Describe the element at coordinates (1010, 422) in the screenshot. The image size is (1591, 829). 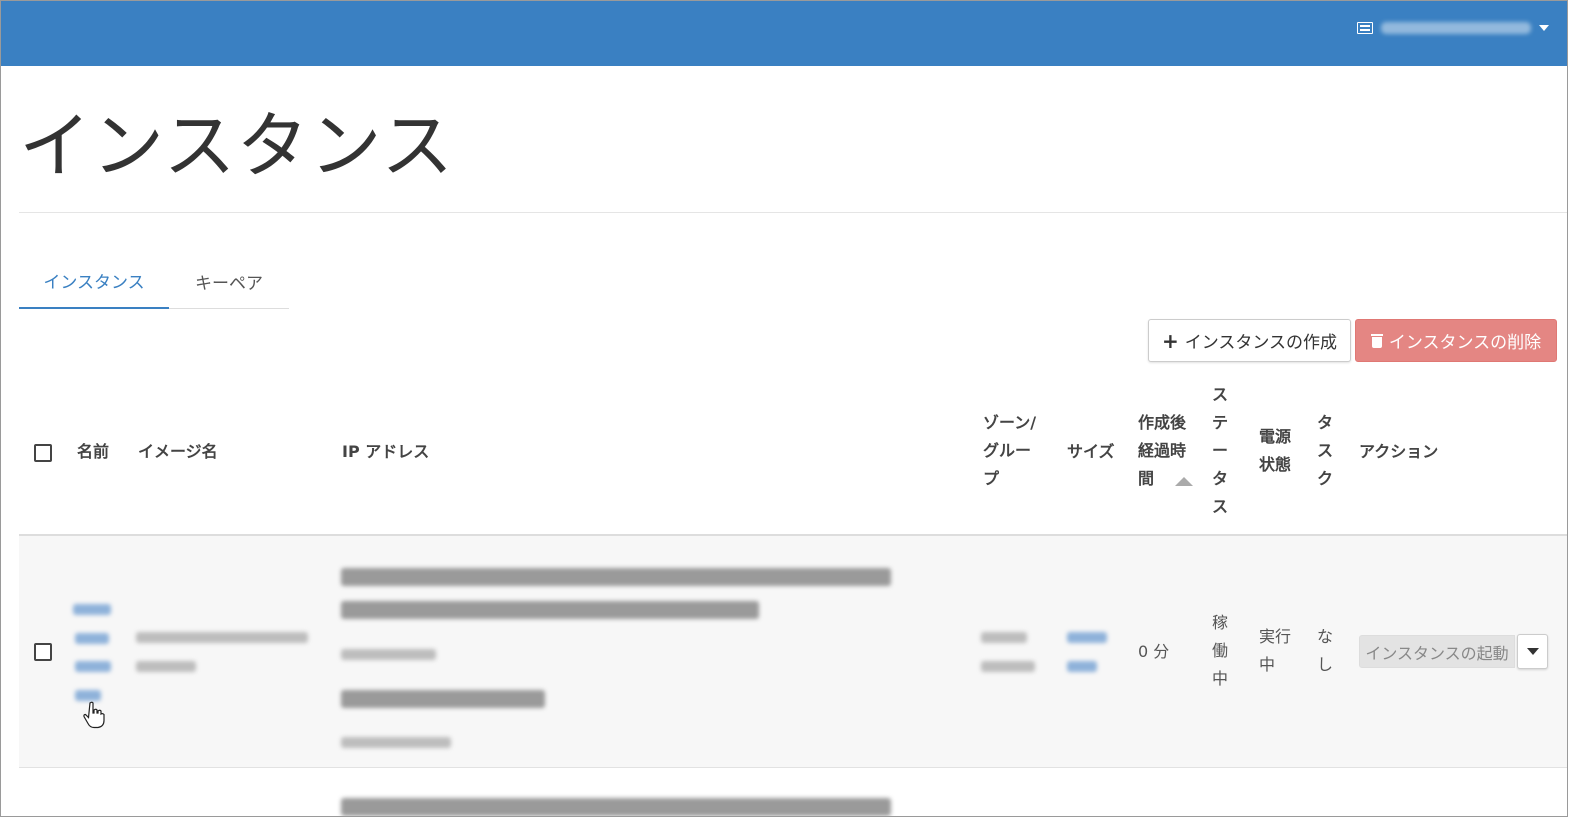
I see `column-header-zone-line: ゾーン/` at that location.